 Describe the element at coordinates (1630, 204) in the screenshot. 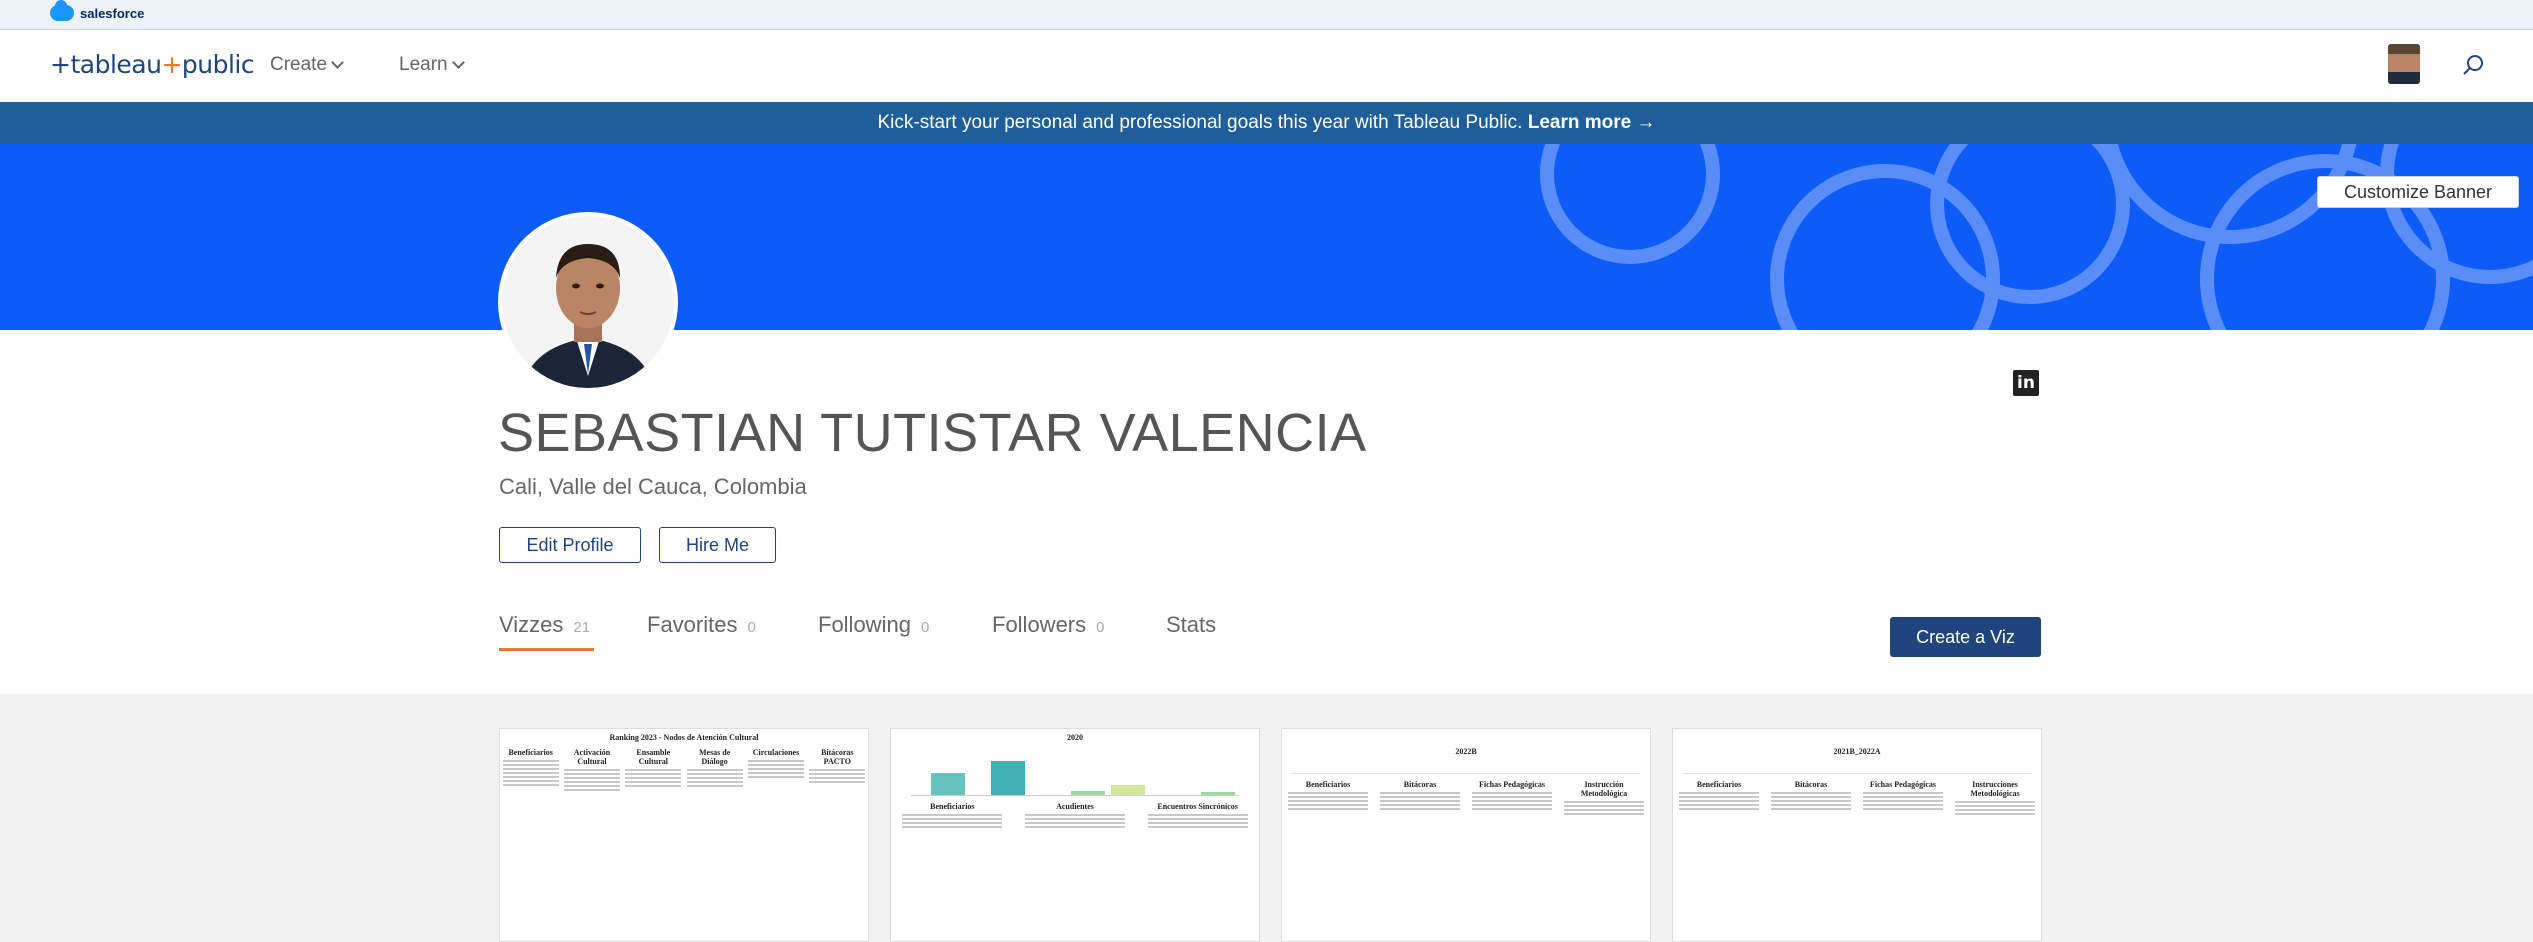

I see `banner-decoration` at that location.